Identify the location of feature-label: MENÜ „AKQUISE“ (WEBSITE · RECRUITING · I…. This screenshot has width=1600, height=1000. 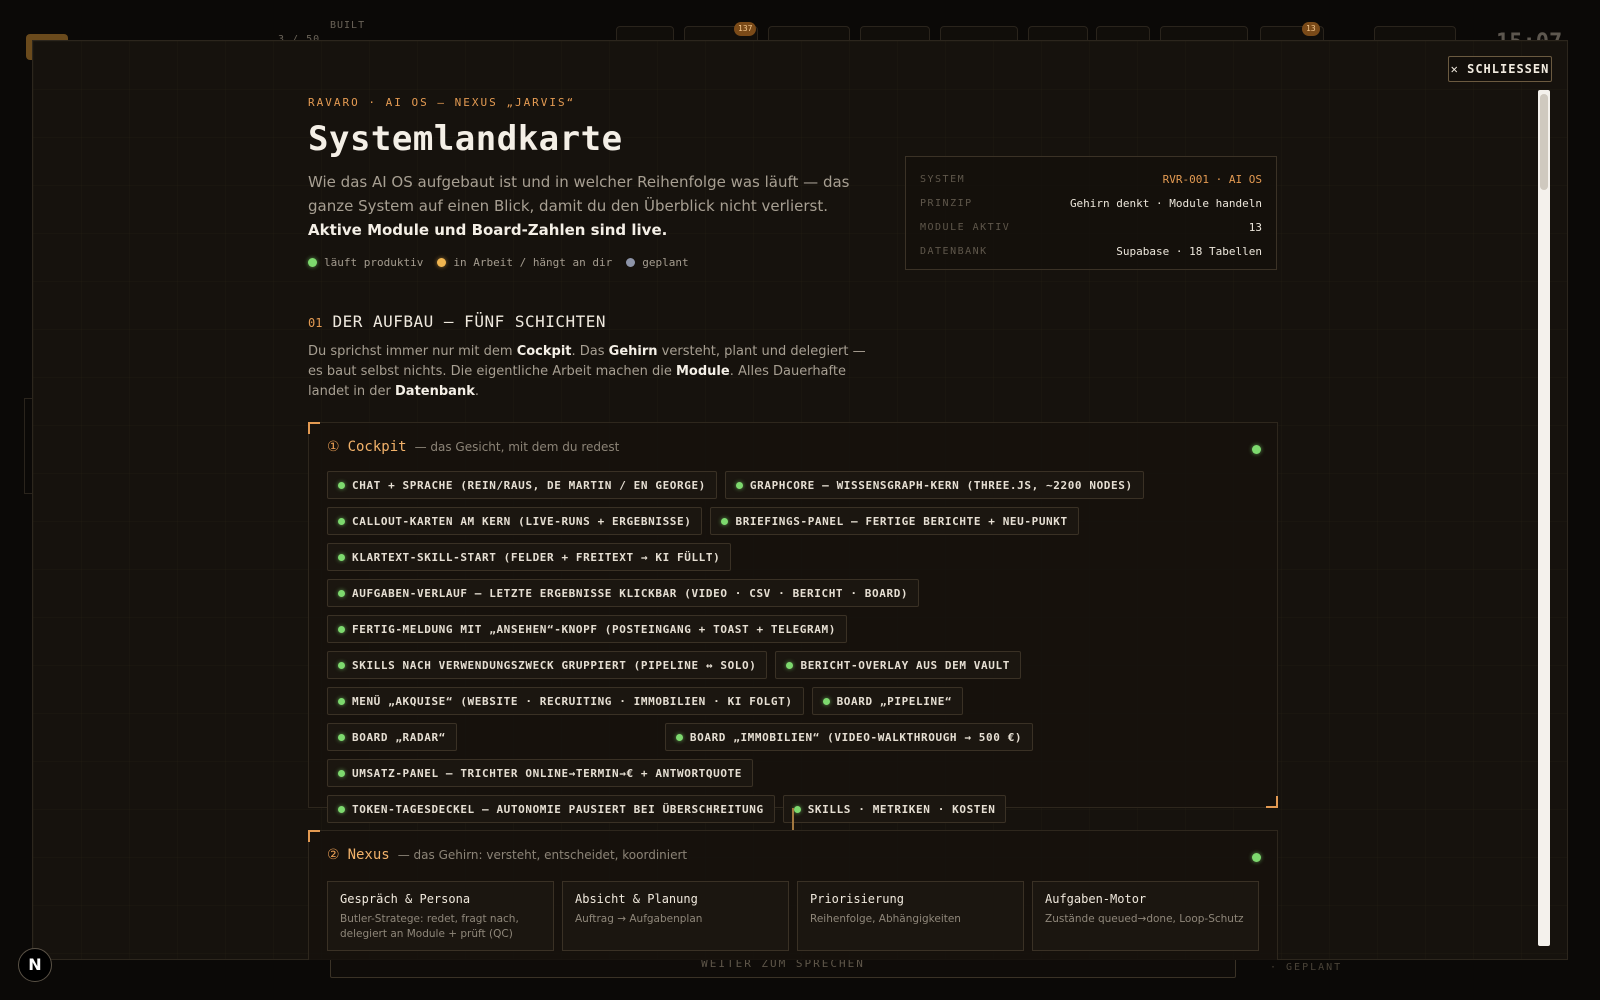
(572, 701).